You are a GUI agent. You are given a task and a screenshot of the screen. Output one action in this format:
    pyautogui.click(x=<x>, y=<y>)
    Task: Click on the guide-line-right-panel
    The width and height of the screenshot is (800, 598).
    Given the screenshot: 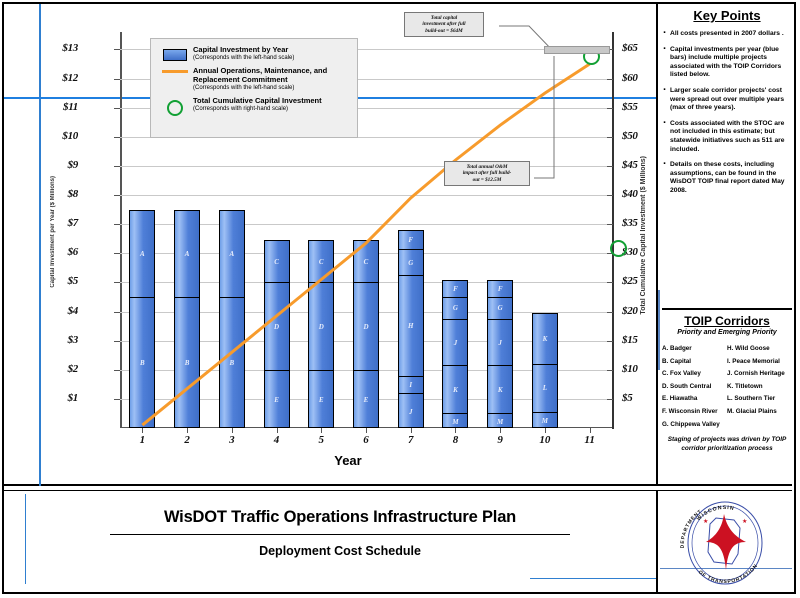 What is the action you would take?
    pyautogui.click(x=659, y=330)
    